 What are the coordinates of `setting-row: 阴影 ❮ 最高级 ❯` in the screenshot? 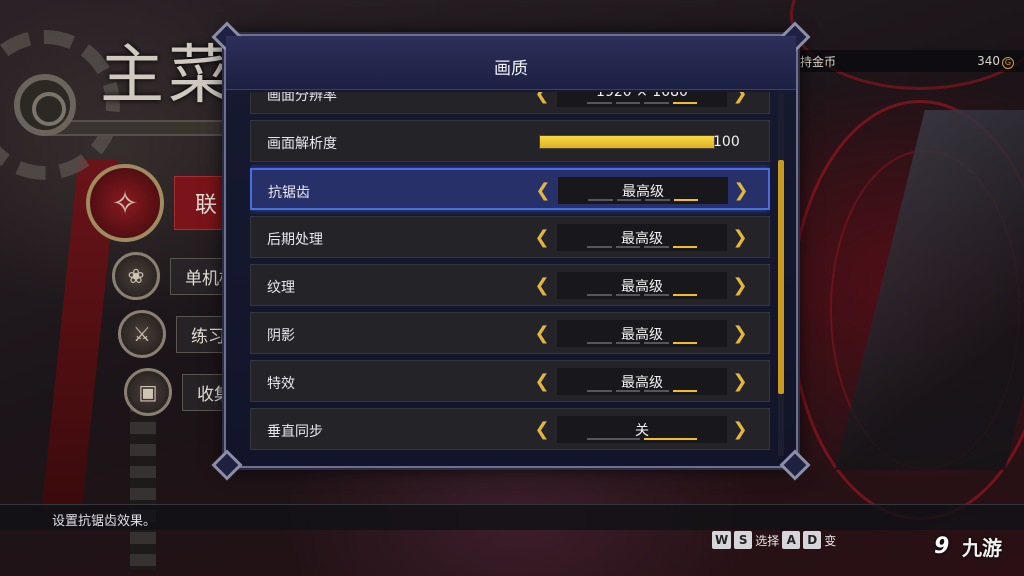 It's located at (510, 333).